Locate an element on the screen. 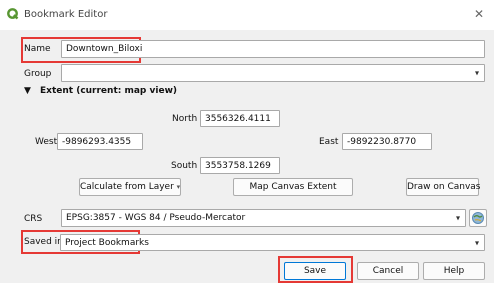  west-input: -9896293.4355 is located at coordinates (100, 141).